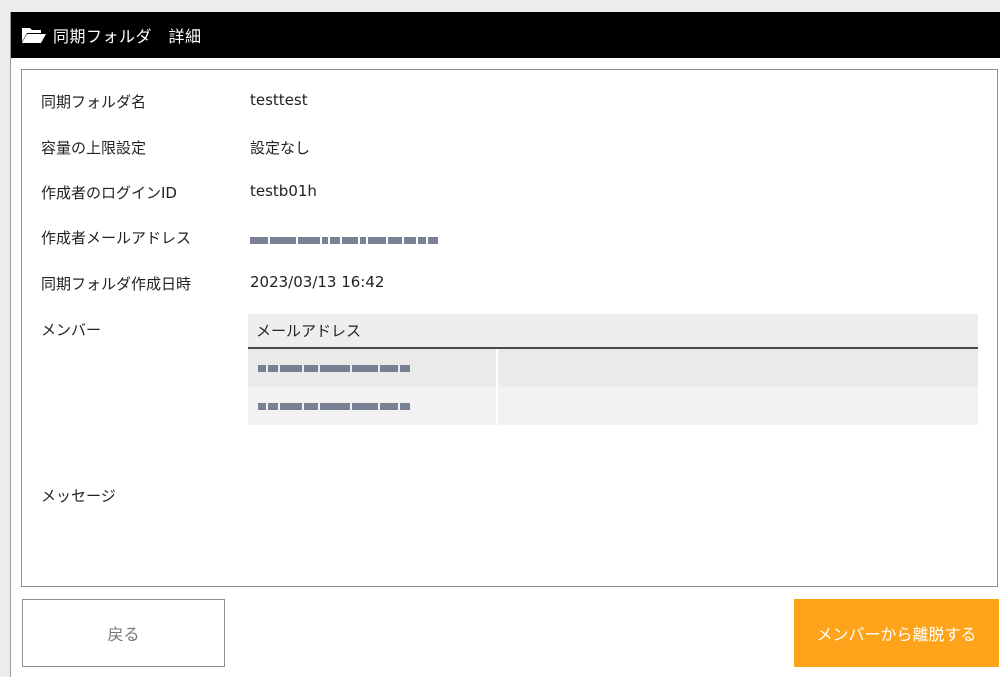 The height and width of the screenshot is (677, 1000). What do you see at coordinates (71, 330) in the screenshot?
I see `members-label: メンバー` at bounding box center [71, 330].